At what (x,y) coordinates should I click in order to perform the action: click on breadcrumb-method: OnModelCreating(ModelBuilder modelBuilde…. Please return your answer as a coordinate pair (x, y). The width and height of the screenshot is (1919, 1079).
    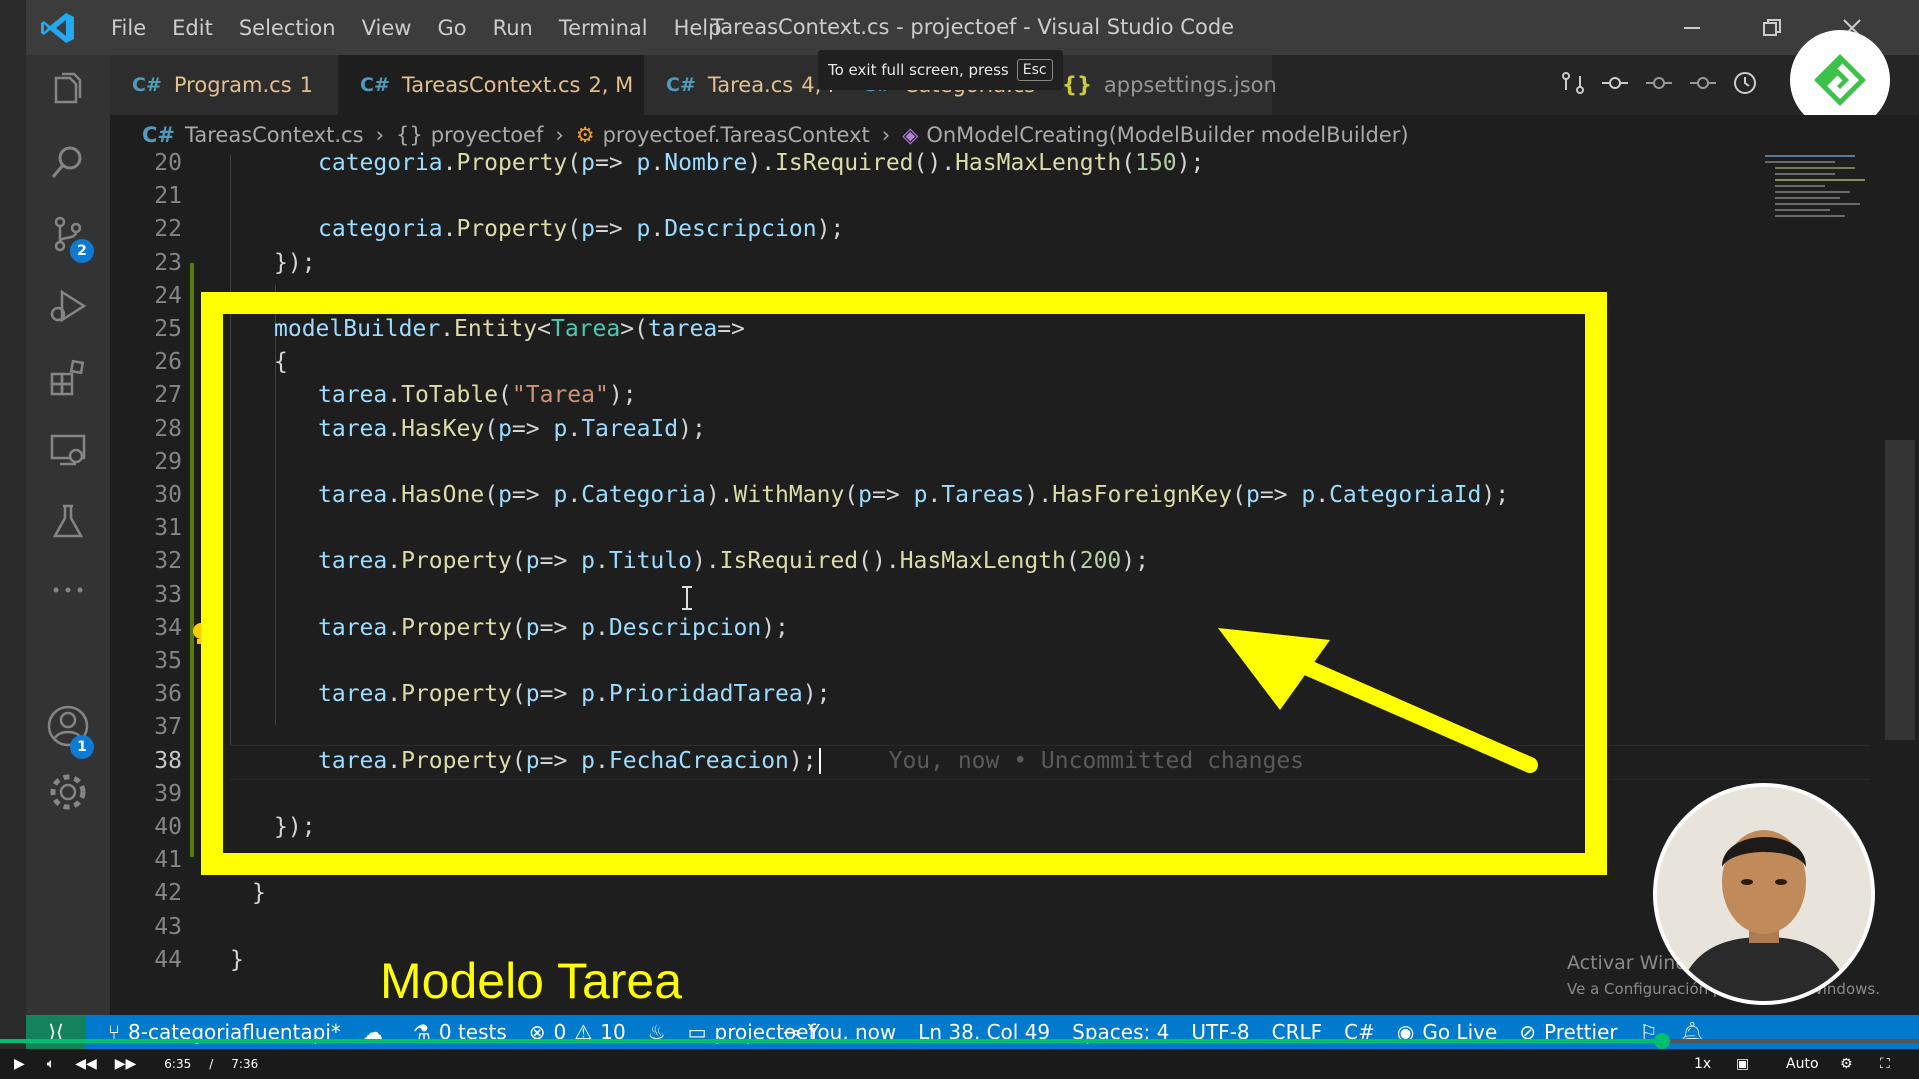
    Looking at the image, I should click on (1167, 135).